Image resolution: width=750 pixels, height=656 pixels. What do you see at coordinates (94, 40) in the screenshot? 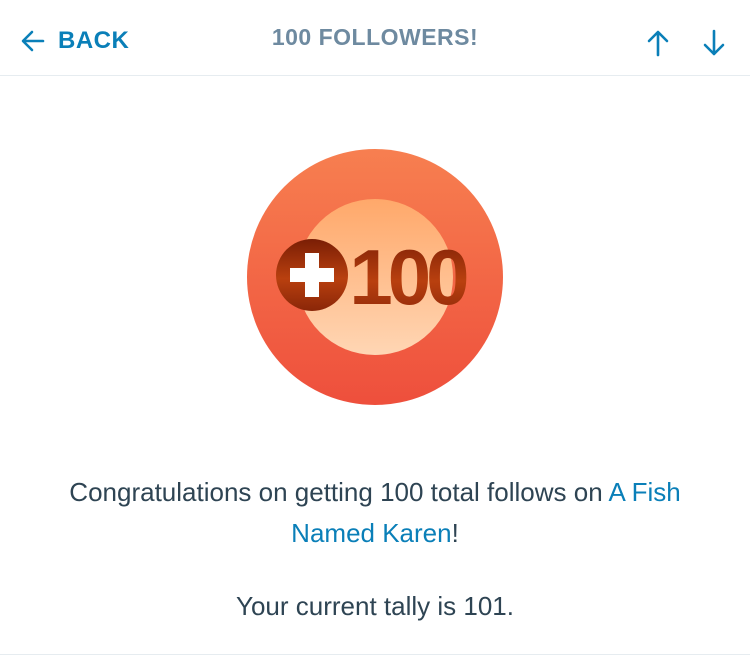
I see `back-label: BACK` at bounding box center [94, 40].